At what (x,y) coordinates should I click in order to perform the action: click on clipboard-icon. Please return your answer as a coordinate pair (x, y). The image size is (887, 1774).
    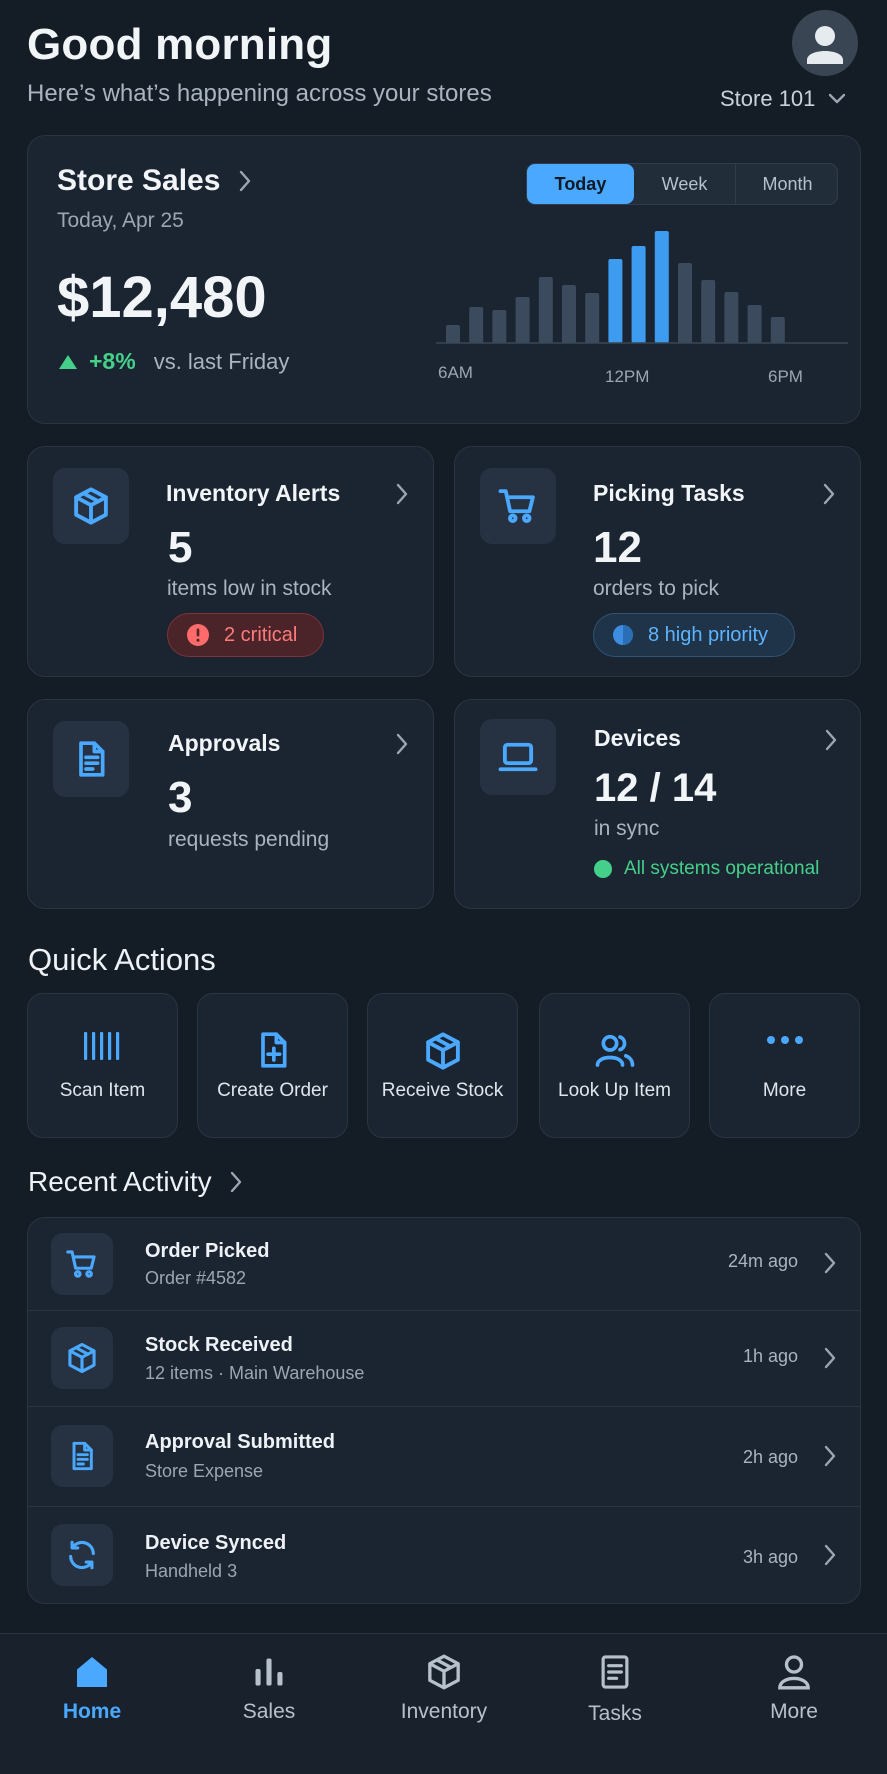
    Looking at the image, I should click on (615, 1672).